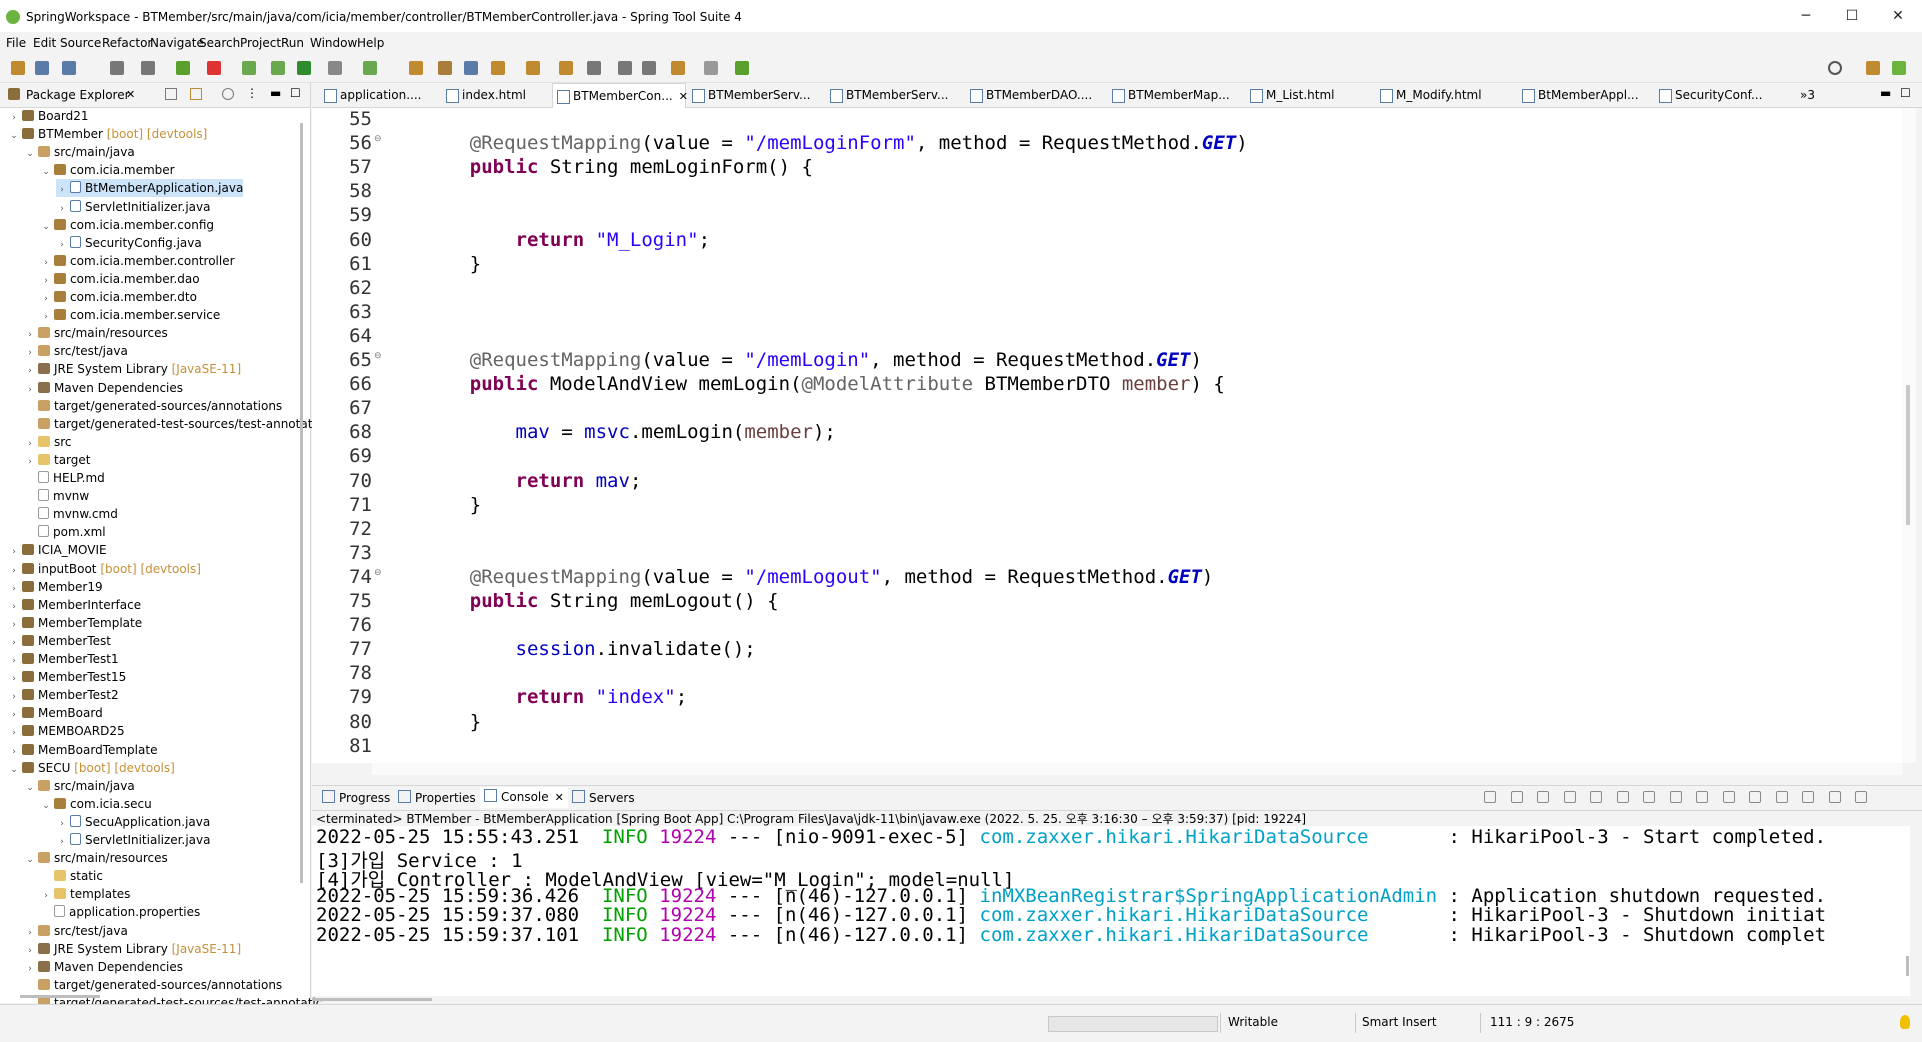 This screenshot has height=1042, width=1922. What do you see at coordinates (1908, 455) in the screenshot?
I see `editor-vscroll-thumb` at bounding box center [1908, 455].